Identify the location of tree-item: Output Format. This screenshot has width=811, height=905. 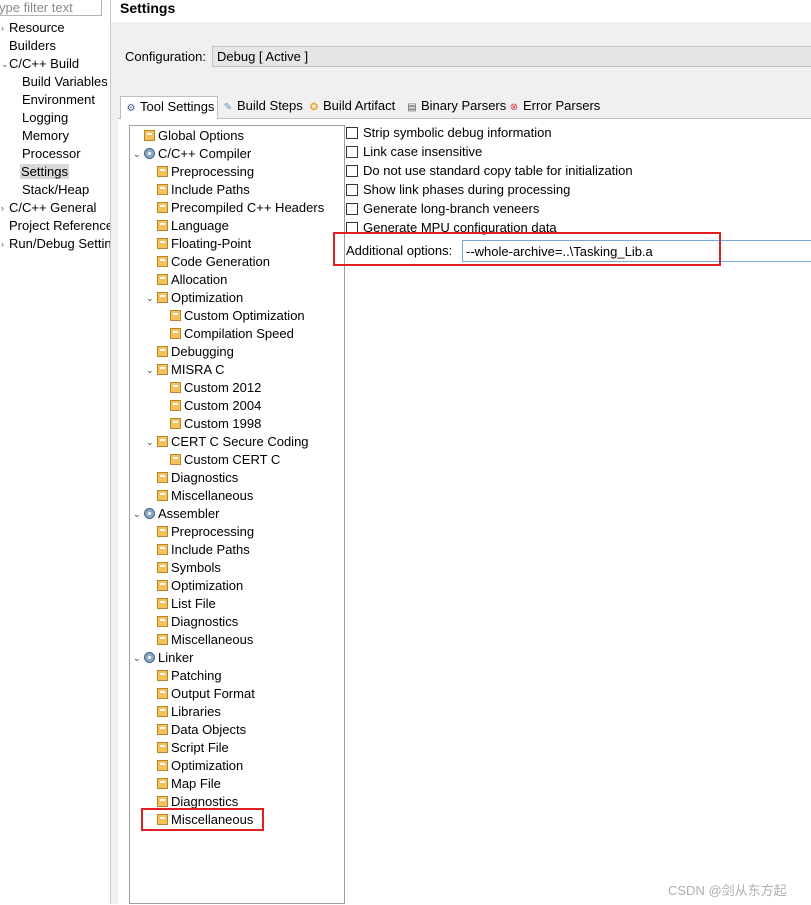
(206, 694).